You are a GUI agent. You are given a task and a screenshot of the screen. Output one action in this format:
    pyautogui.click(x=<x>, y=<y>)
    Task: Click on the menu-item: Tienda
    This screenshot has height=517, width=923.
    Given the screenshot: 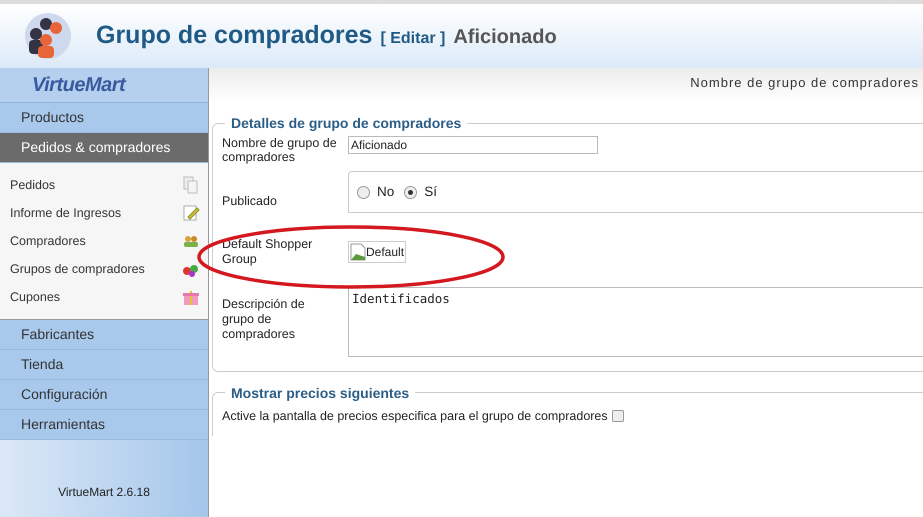 What is the action you would take?
    pyautogui.click(x=104, y=365)
    